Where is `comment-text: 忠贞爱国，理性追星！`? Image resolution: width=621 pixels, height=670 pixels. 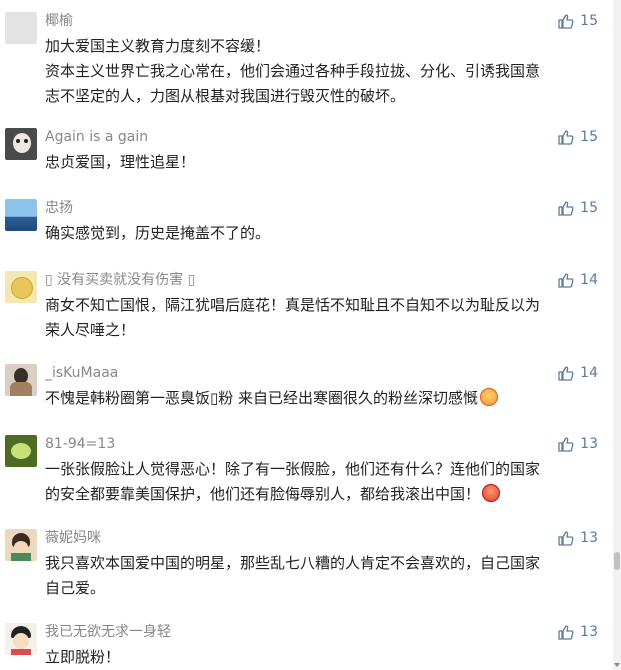
comment-text: 忠贞爱国，理性追星！ is located at coordinates (323, 162).